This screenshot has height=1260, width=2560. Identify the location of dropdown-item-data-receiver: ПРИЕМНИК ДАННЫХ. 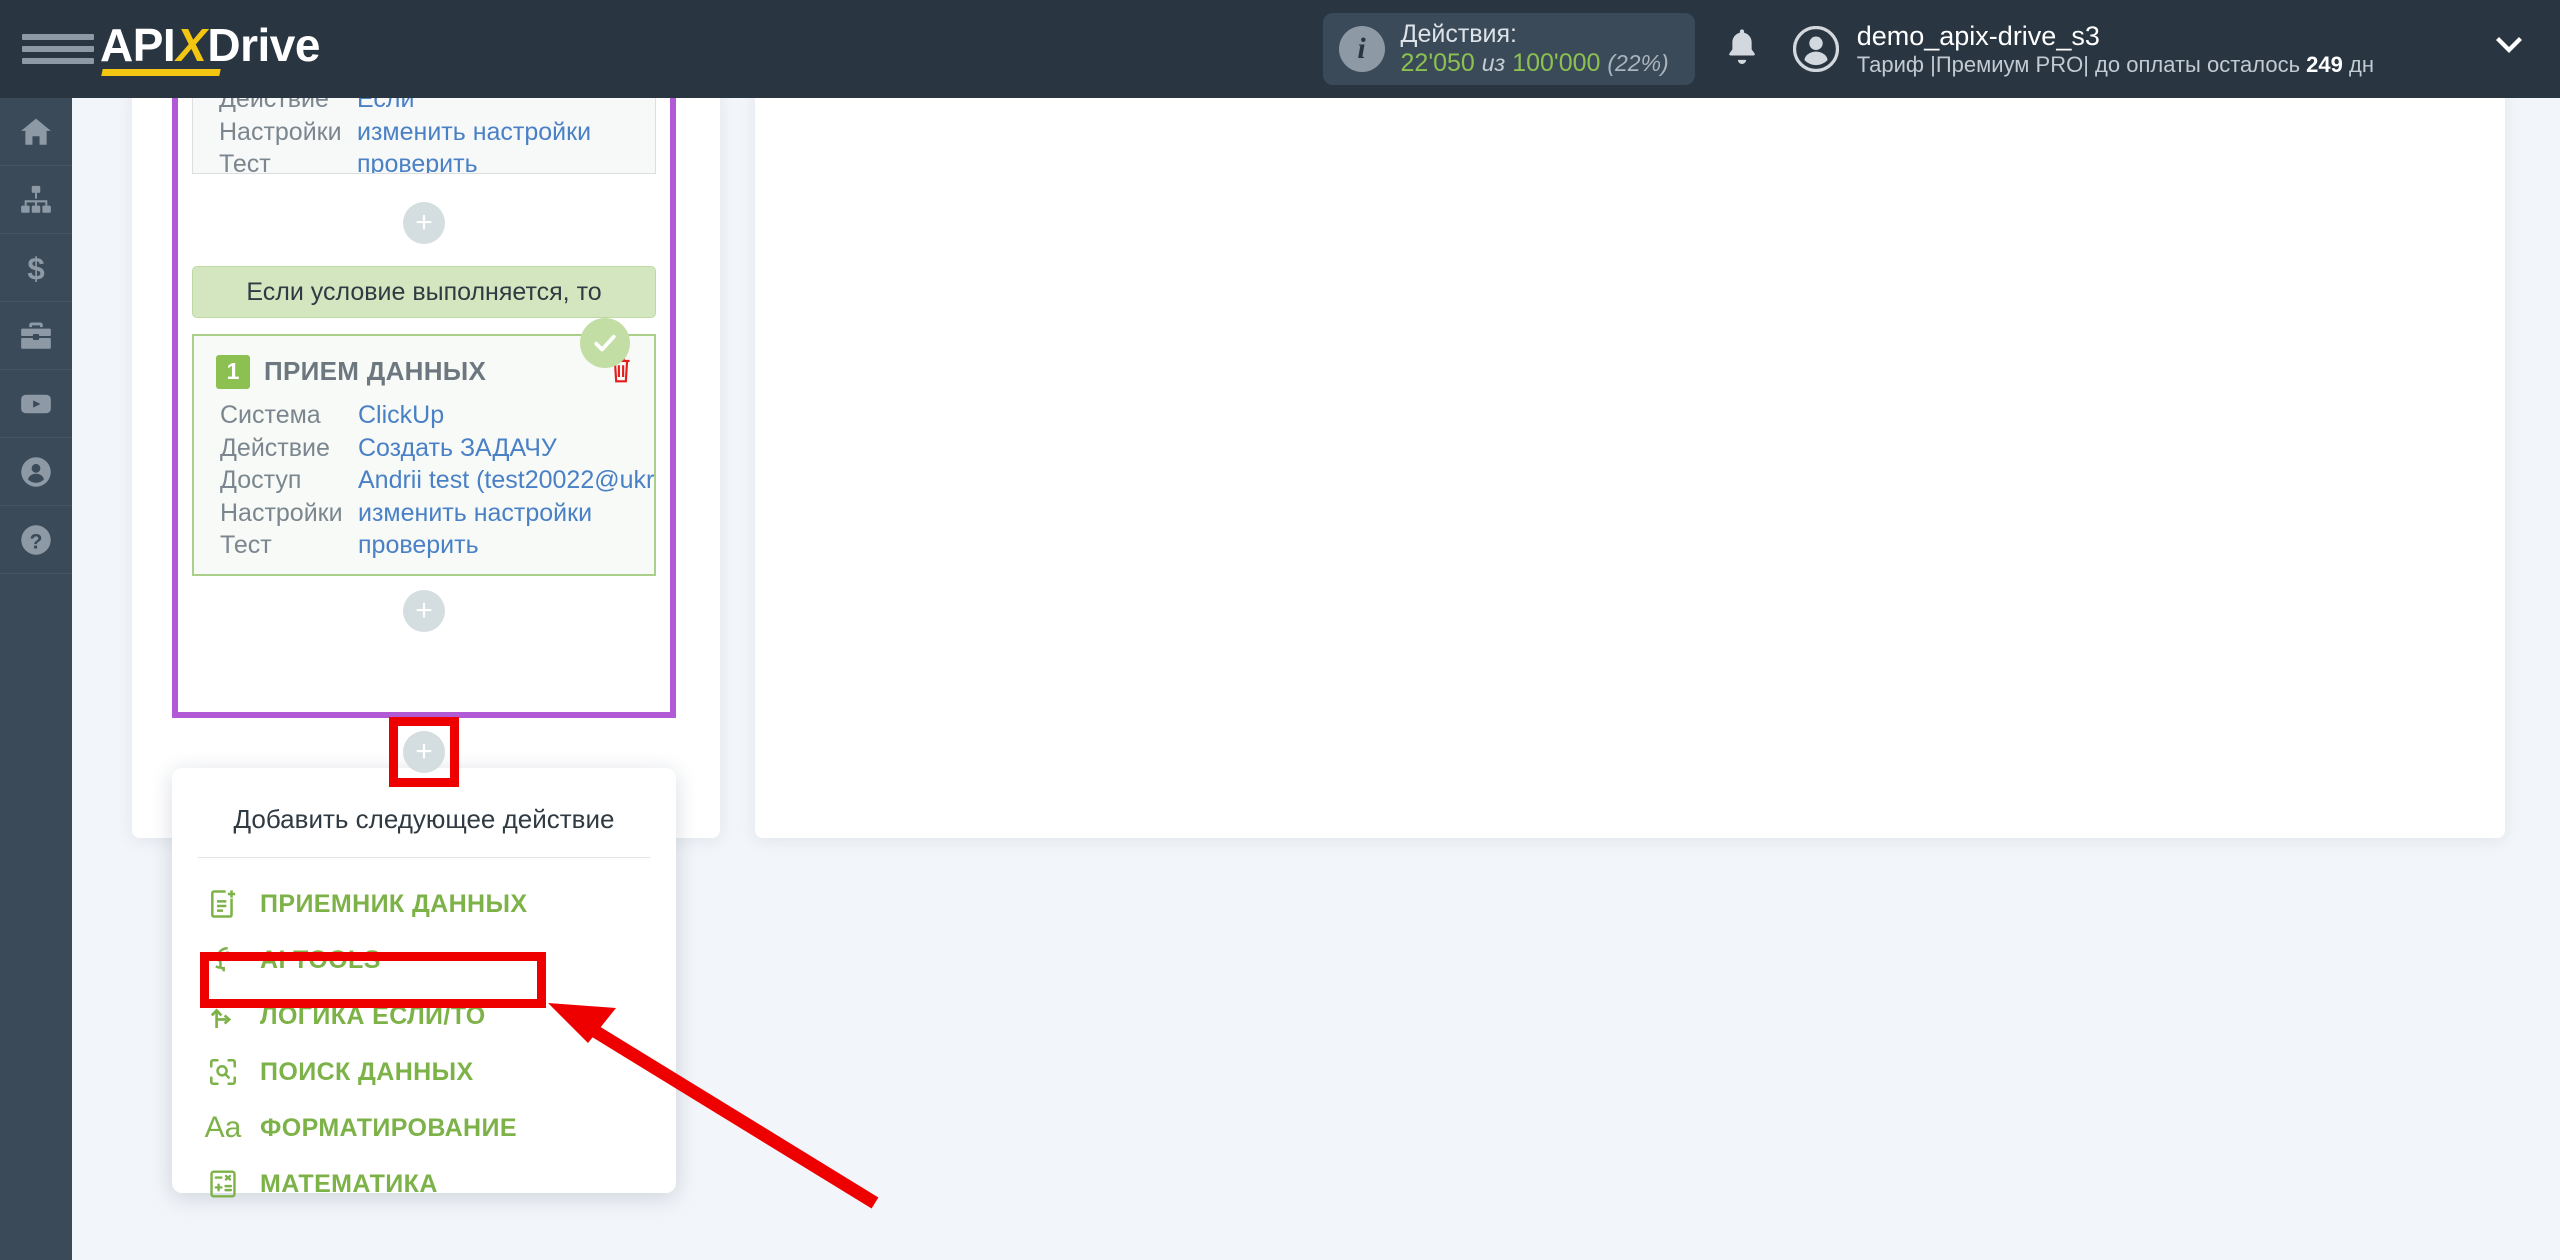
(424, 904).